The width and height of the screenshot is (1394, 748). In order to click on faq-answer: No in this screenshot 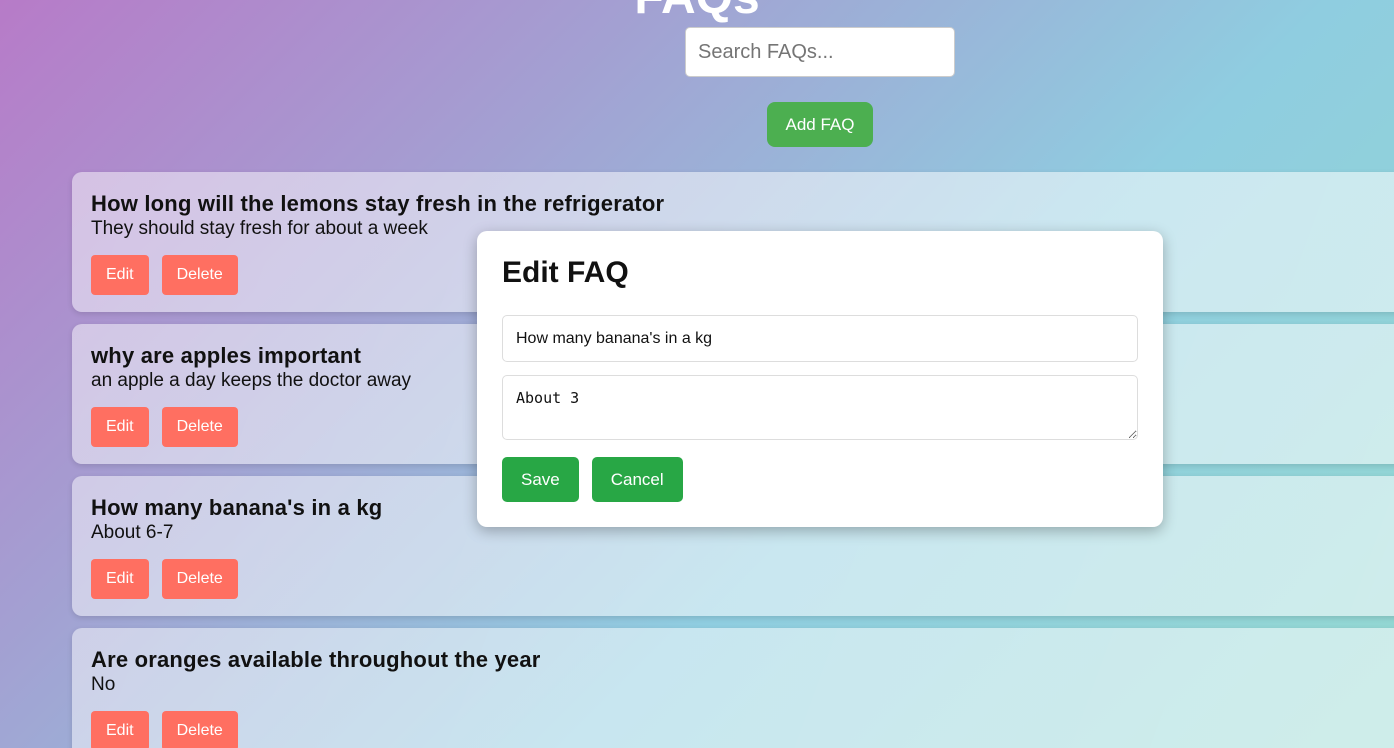, I will do `click(103, 684)`.